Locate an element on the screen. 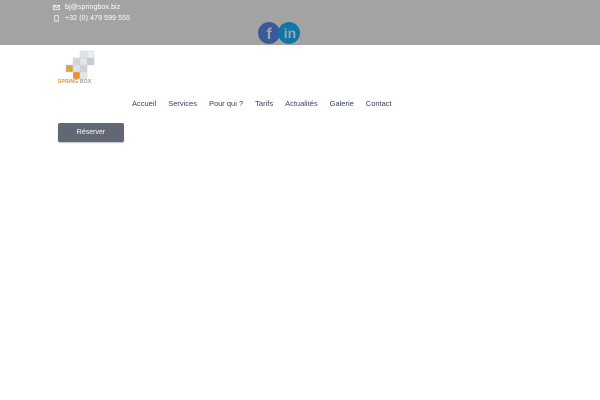 This screenshot has height=400, width=600. logo-wordmark: SPRING BOX is located at coordinates (74, 82).